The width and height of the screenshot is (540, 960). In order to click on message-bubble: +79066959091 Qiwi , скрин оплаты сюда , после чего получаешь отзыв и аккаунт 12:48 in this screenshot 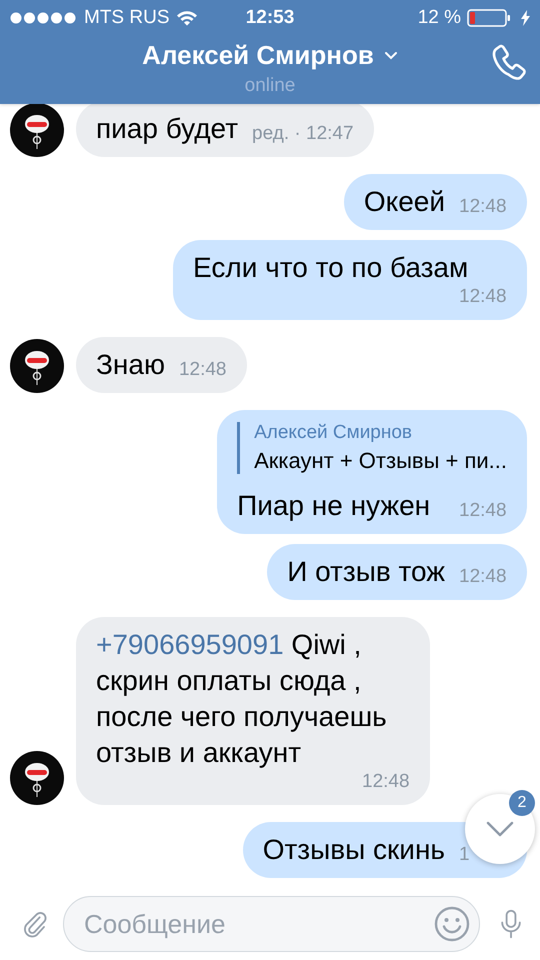, I will do `click(253, 711)`.